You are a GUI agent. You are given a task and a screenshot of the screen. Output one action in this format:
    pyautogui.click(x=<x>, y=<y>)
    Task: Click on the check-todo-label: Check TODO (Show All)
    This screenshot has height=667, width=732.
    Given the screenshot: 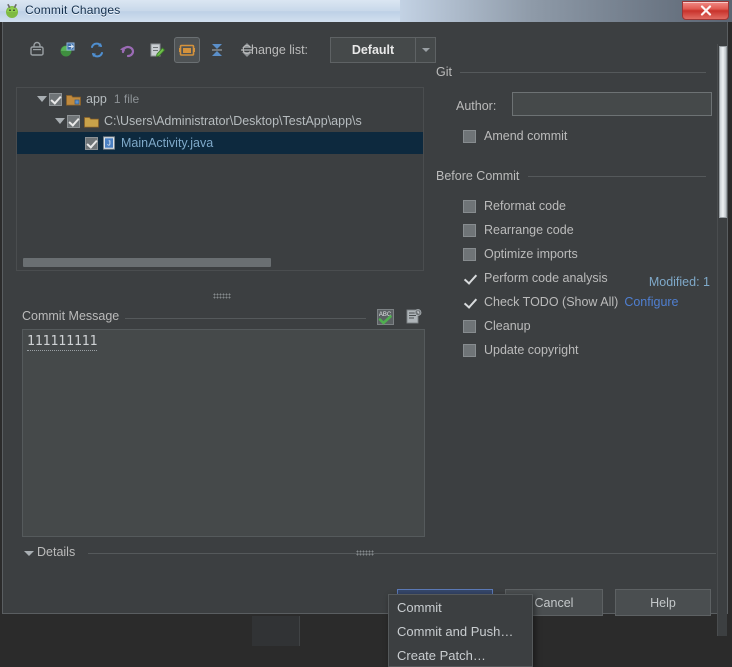 What is the action you would take?
    pyautogui.click(x=551, y=302)
    